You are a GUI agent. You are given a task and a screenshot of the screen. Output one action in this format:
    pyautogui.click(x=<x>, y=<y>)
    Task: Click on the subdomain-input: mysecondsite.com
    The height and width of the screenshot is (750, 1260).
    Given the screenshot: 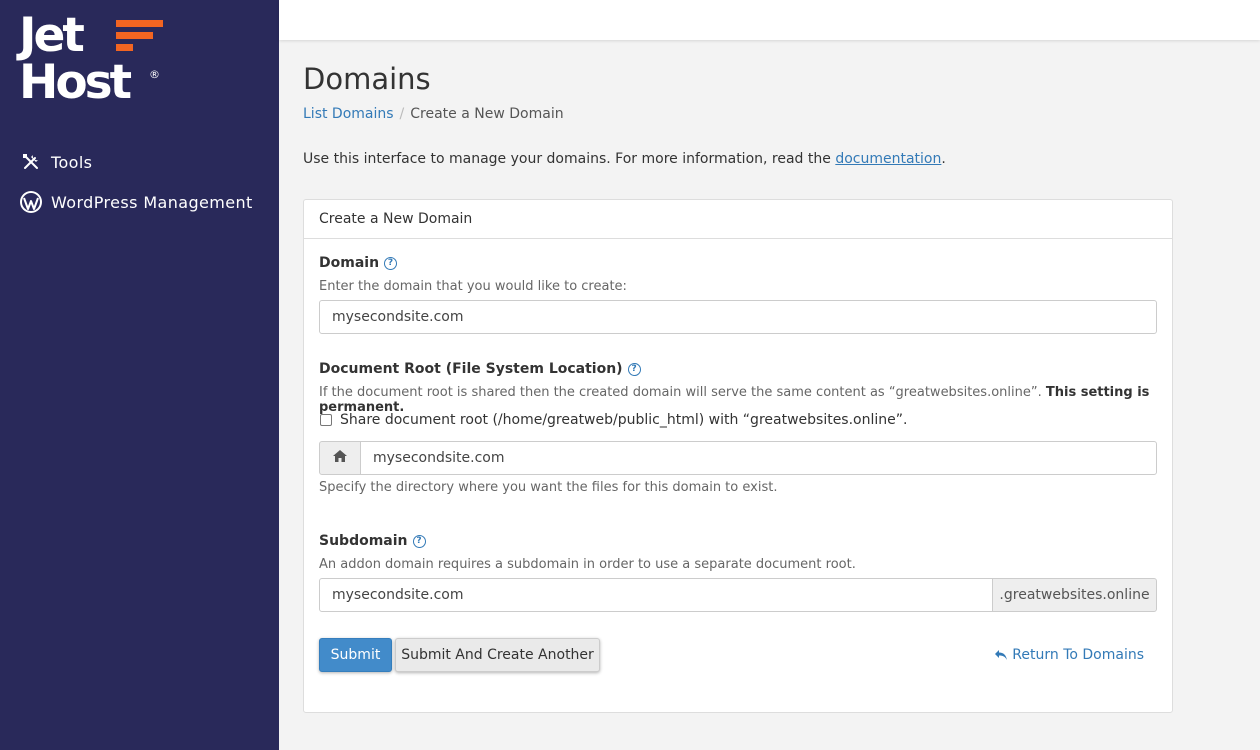 What is the action you would take?
    pyautogui.click(x=656, y=595)
    